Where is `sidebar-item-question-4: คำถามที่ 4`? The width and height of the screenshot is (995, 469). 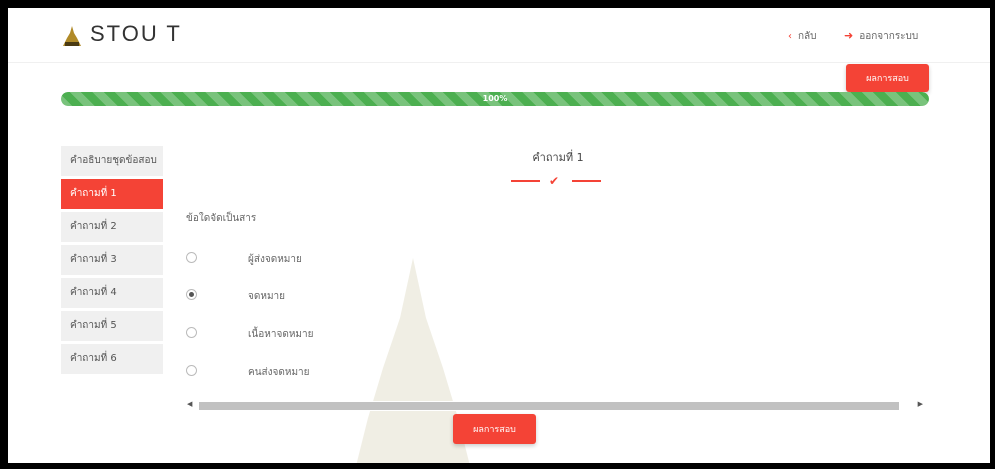
sidebar-item-question-4: คำถามที่ 4 is located at coordinates (112, 293).